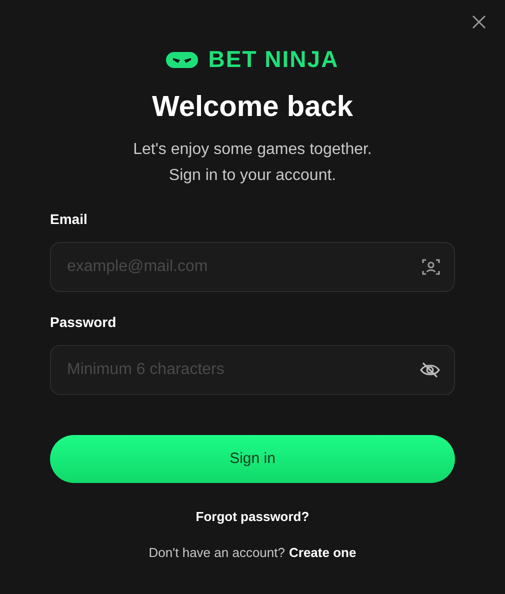  I want to click on signup-prompt: Don't have an account?, so click(216, 553).